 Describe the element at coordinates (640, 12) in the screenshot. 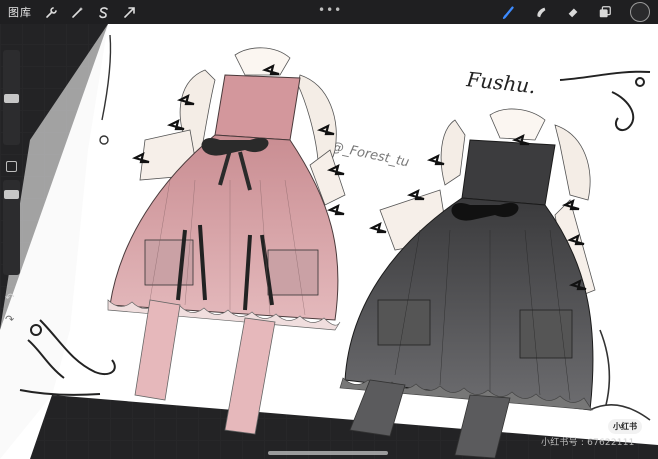

I see `color-picker` at that location.